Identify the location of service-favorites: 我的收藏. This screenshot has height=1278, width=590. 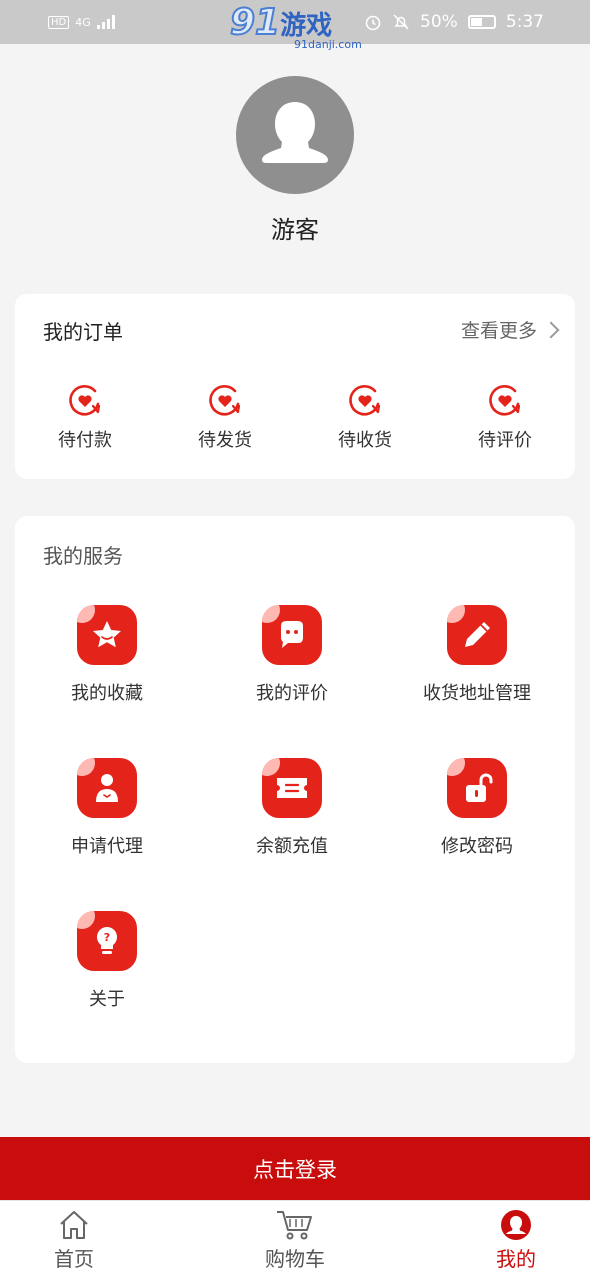
(107, 655).